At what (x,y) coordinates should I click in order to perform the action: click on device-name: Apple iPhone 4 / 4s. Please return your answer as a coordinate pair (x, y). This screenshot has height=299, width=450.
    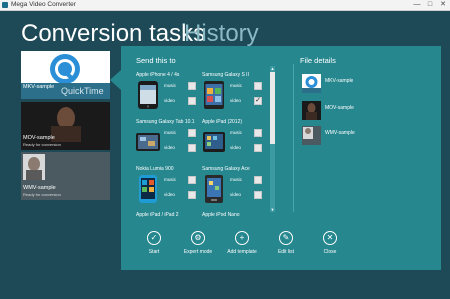
    Looking at the image, I should click on (158, 75).